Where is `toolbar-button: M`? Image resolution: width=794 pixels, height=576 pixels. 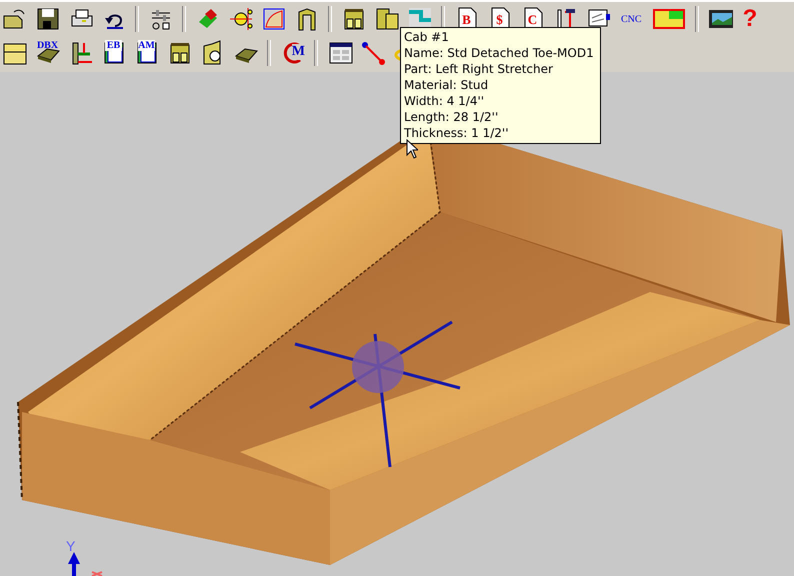 toolbar-button: M is located at coordinates (292, 53).